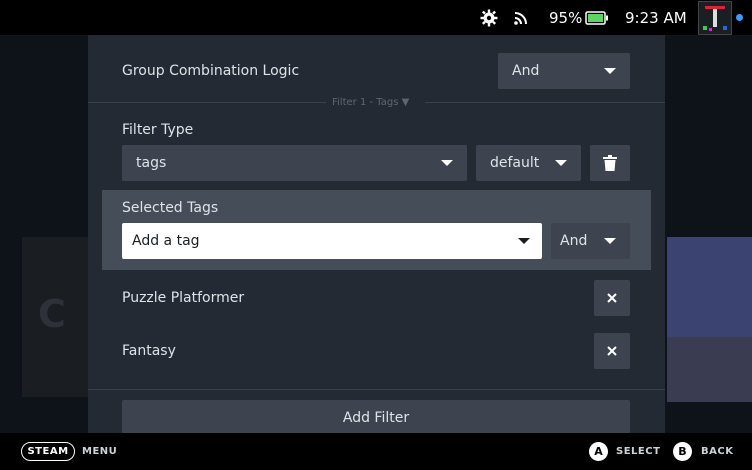 The image size is (752, 470). I want to click on battery-icon, so click(597, 17).